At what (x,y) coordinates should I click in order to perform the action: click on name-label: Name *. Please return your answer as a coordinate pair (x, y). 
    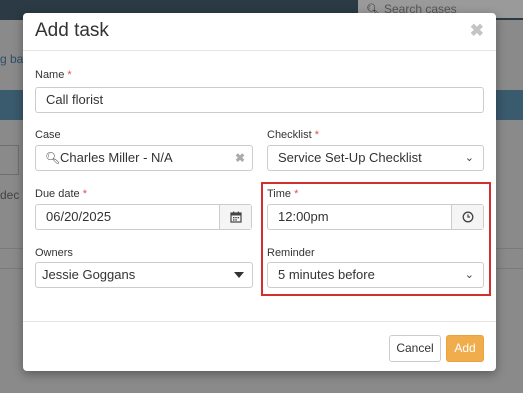
    Looking at the image, I should click on (53, 75).